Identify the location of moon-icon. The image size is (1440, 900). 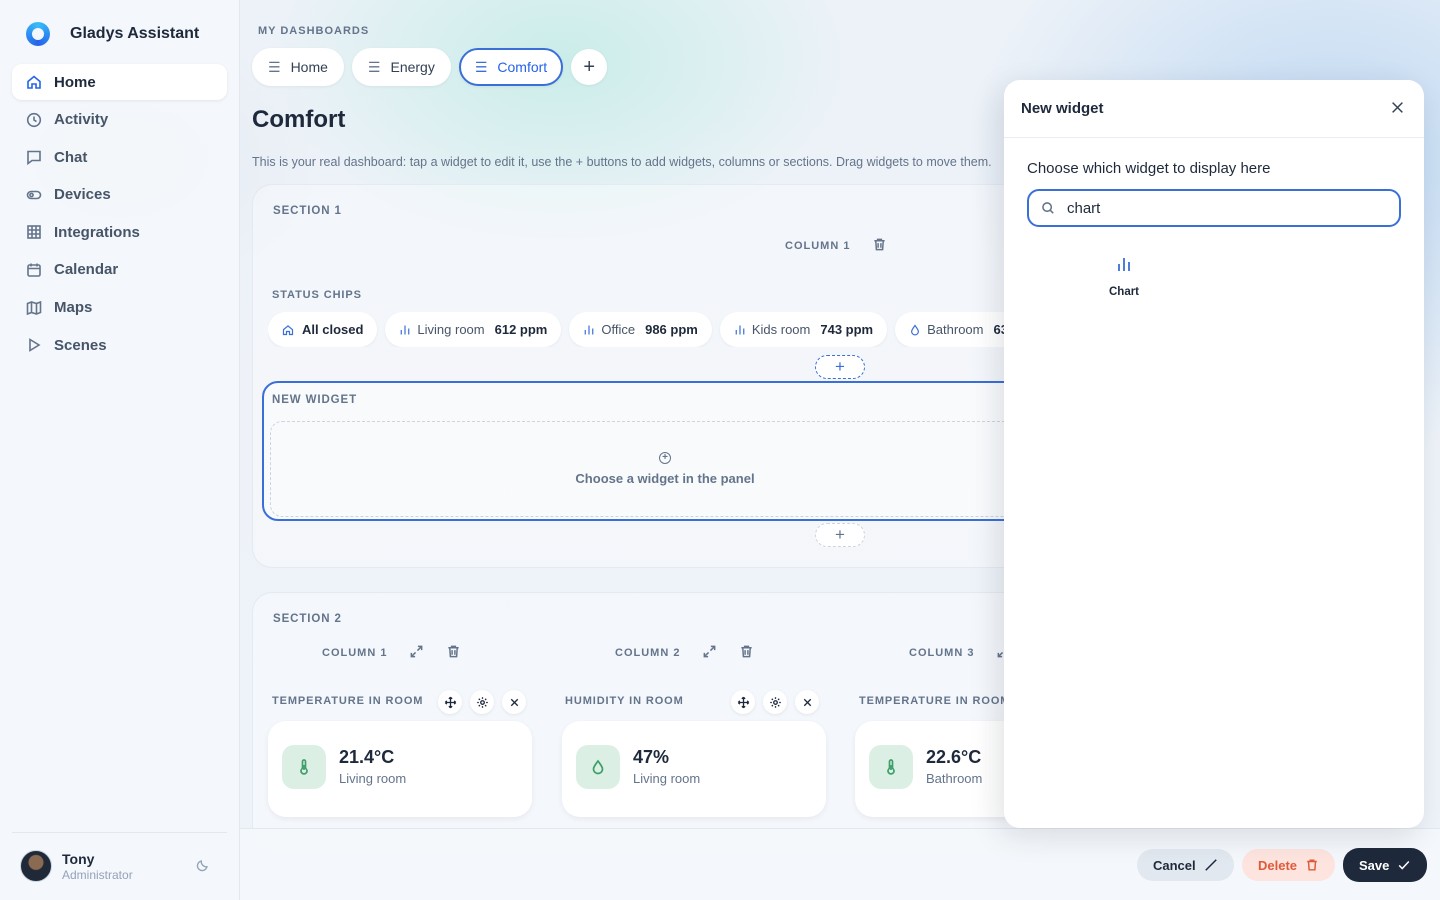
(203, 867).